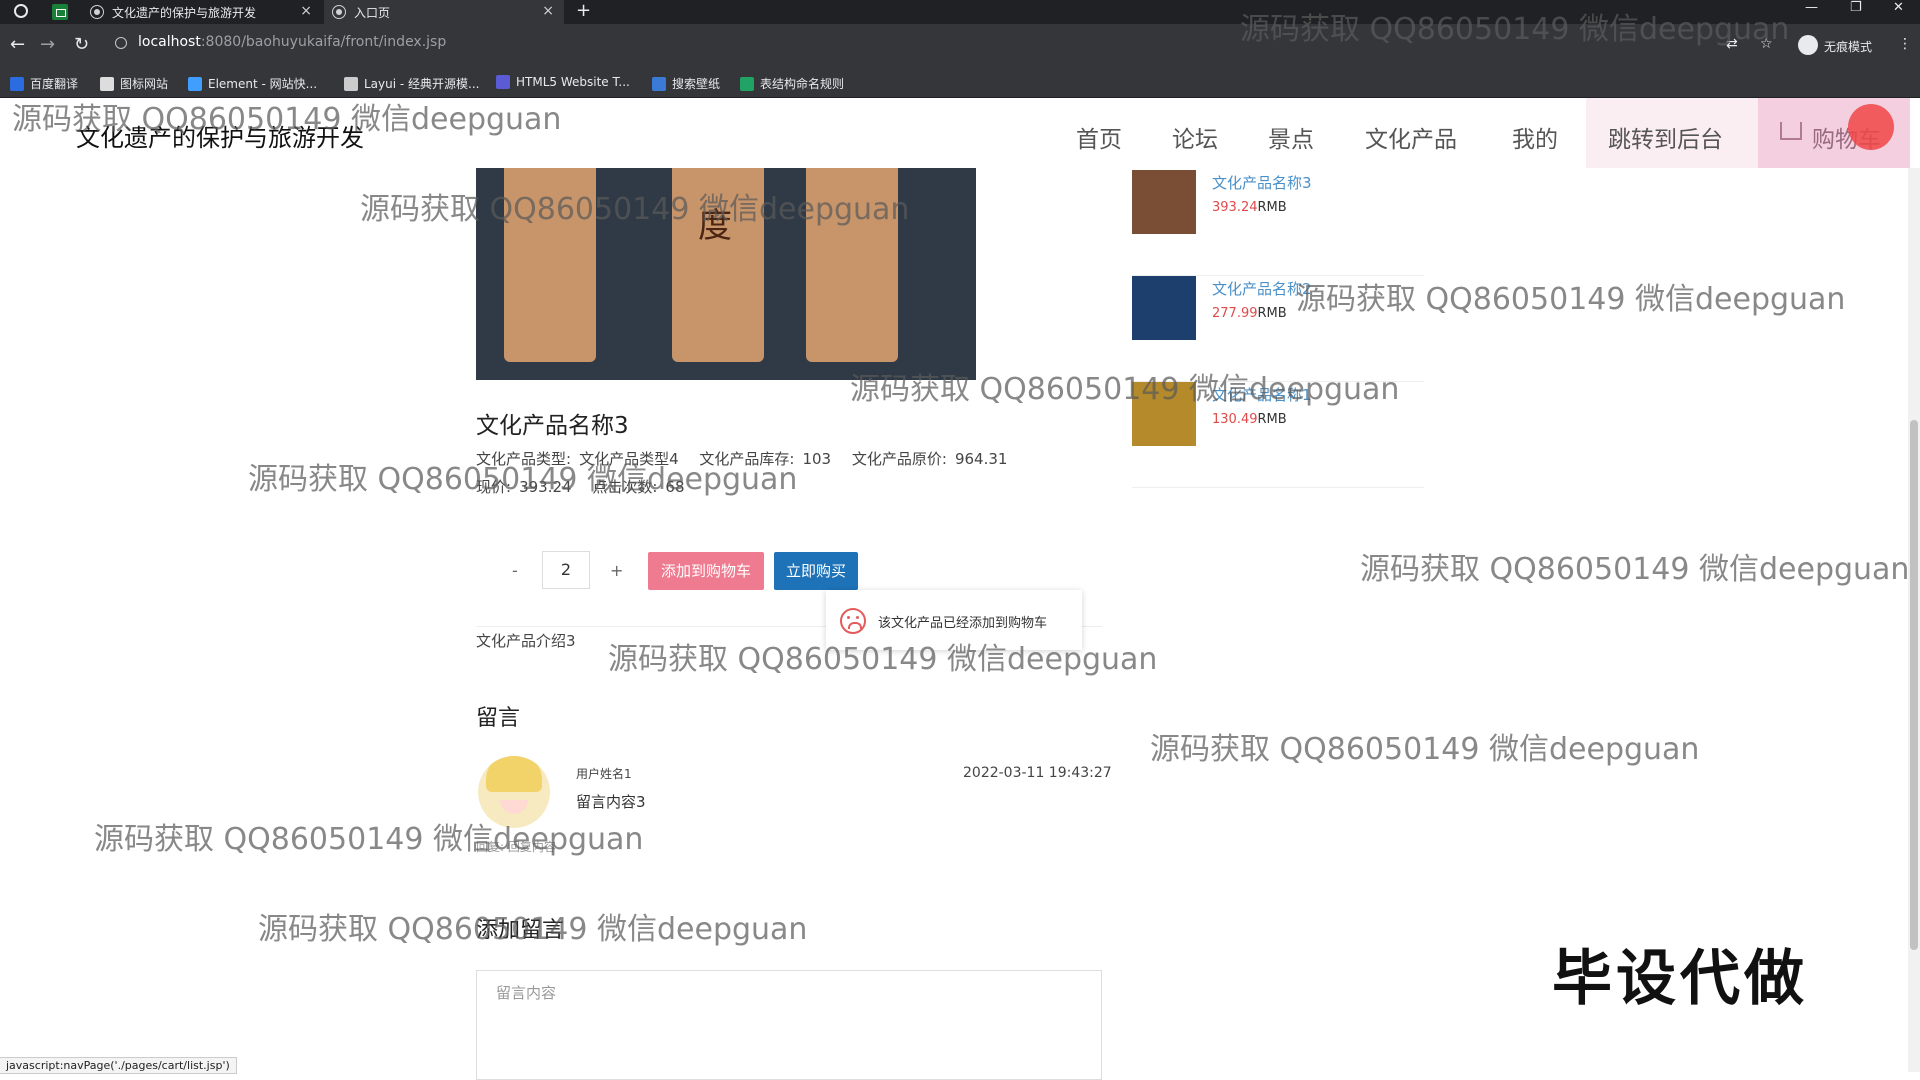 The width and height of the screenshot is (1920, 1080). I want to click on nav-mine: 我的, so click(1535, 137).